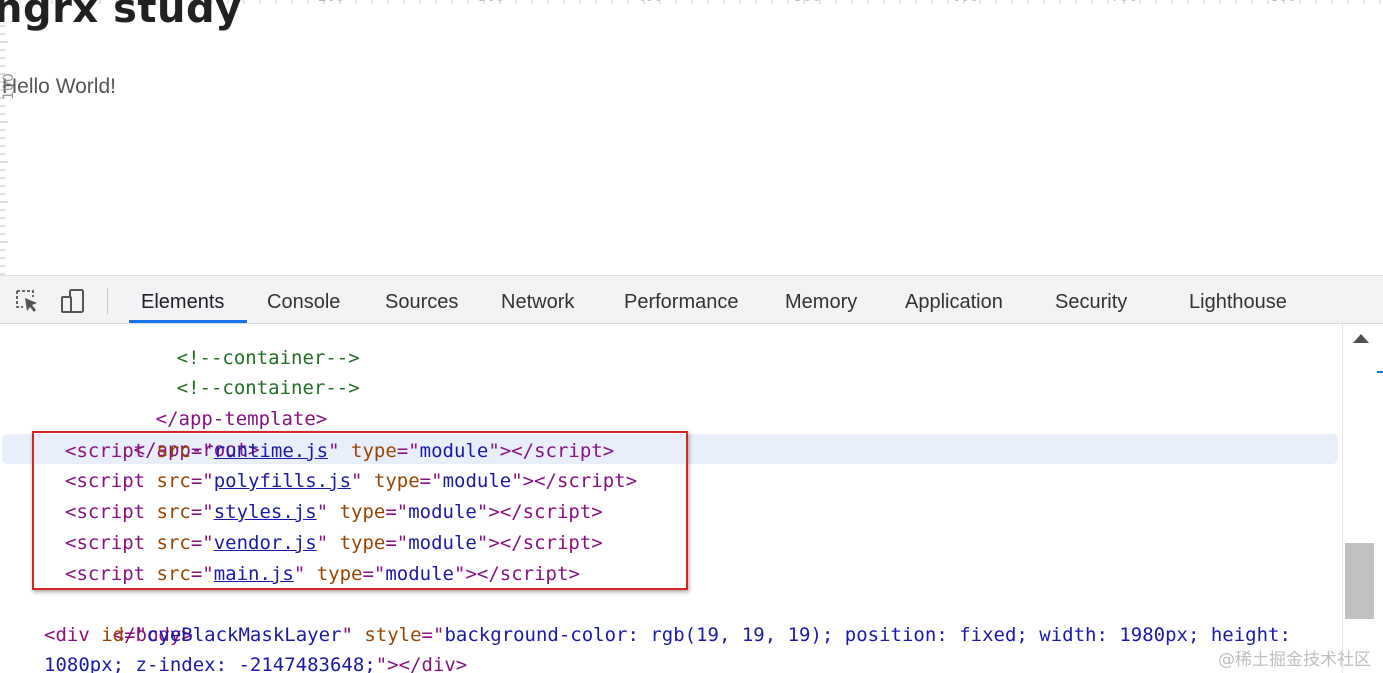 This screenshot has height=673, width=1383. I want to click on ruler-label: 700, so click(1124, 2).